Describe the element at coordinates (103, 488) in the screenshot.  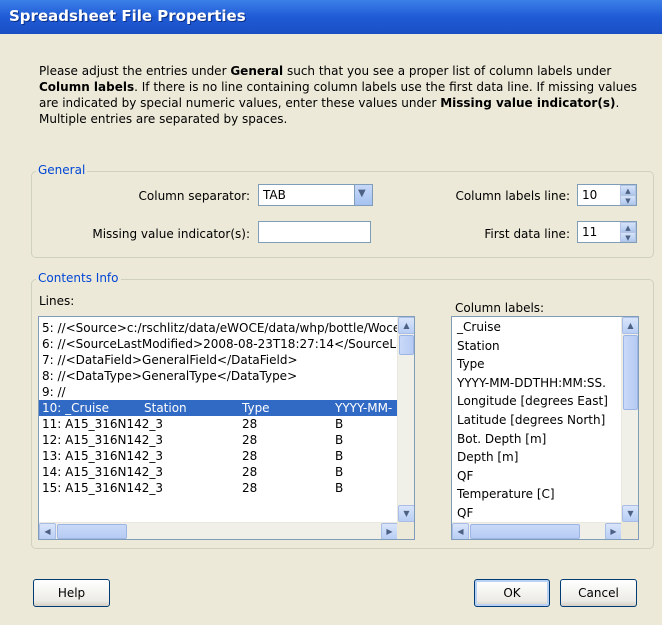
I see `line-cell: 15: A15_316N142_3` at that location.